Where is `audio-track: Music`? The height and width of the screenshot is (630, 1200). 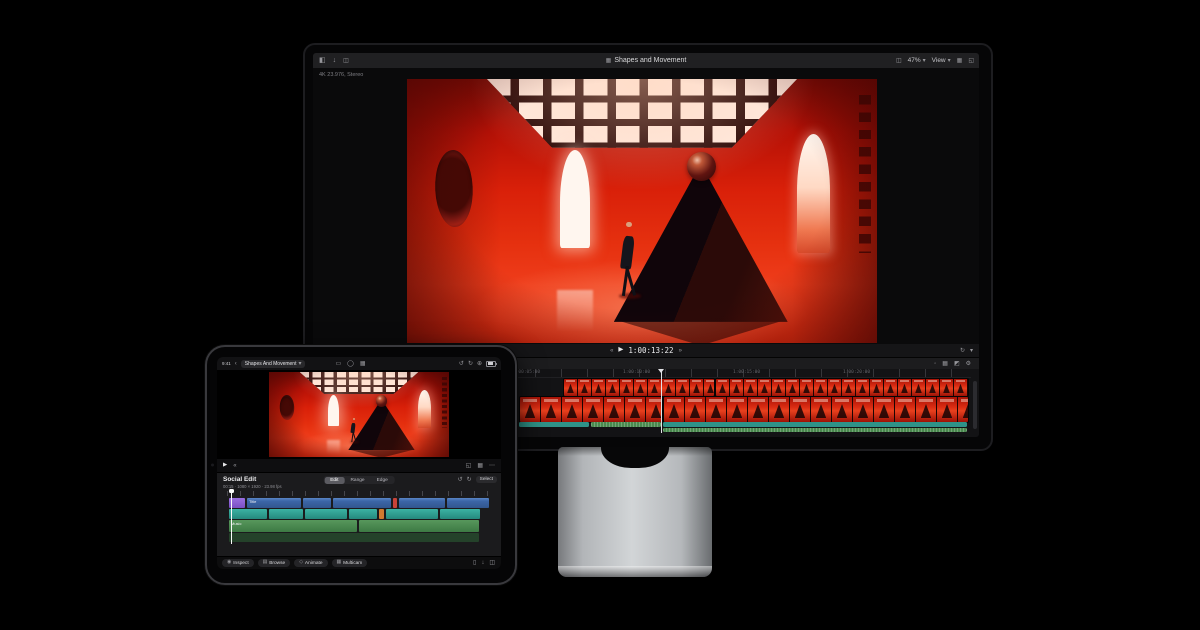
audio-track: Music is located at coordinates (359, 526).